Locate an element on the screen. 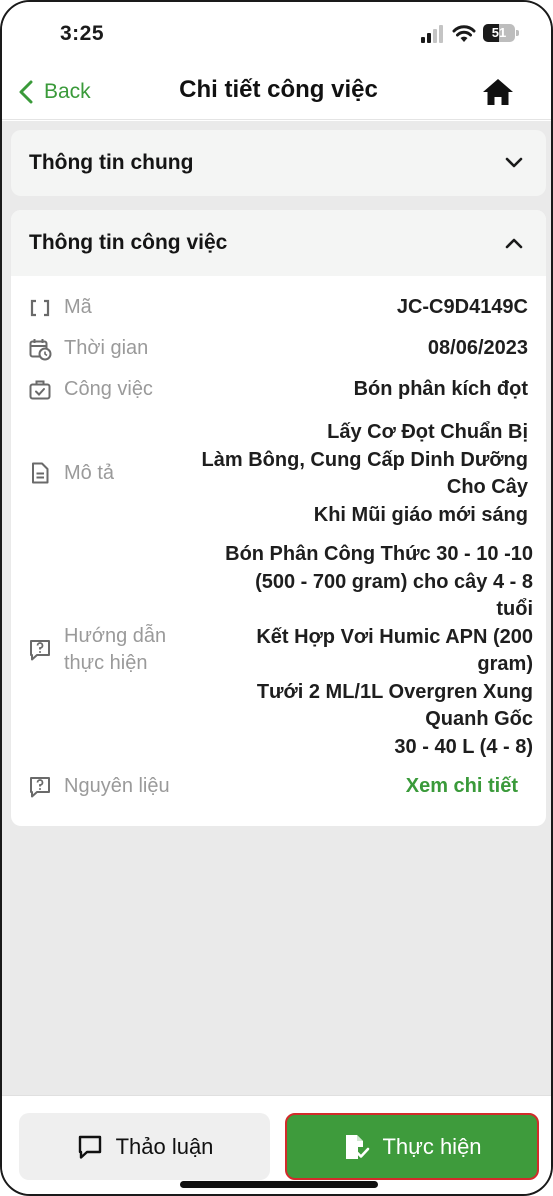  code-label: Mã is located at coordinates (78, 307).